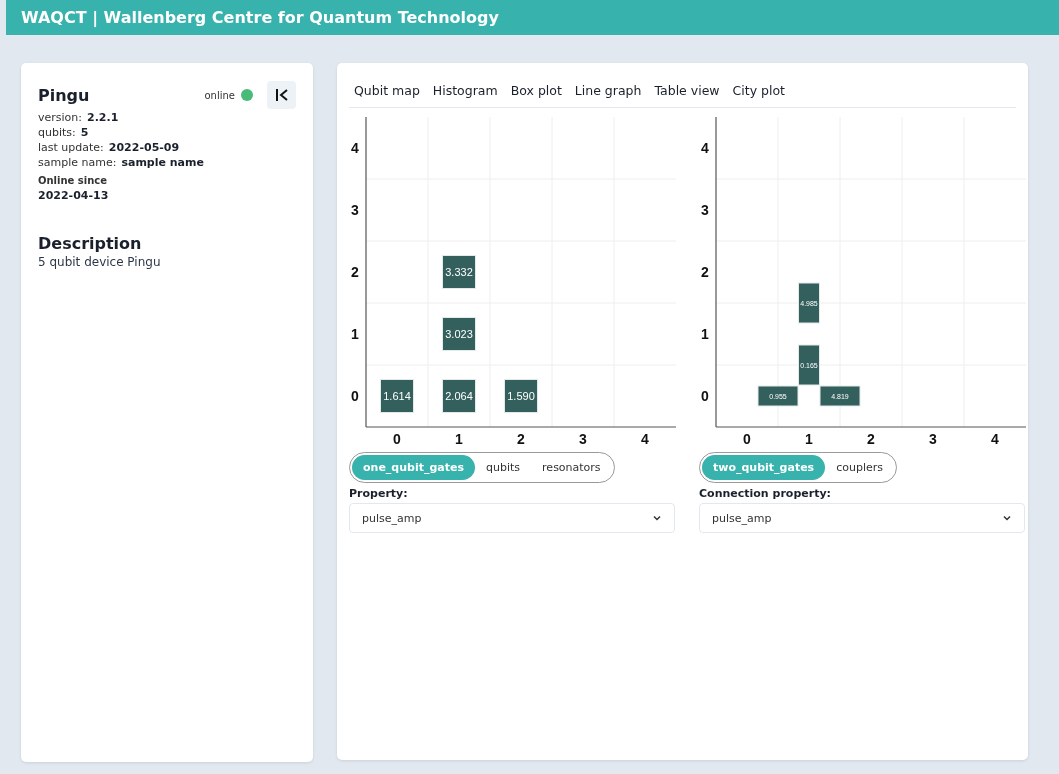 This screenshot has width=1059, height=774. I want to click on online-since-date: 2022-04-13, so click(74, 195).